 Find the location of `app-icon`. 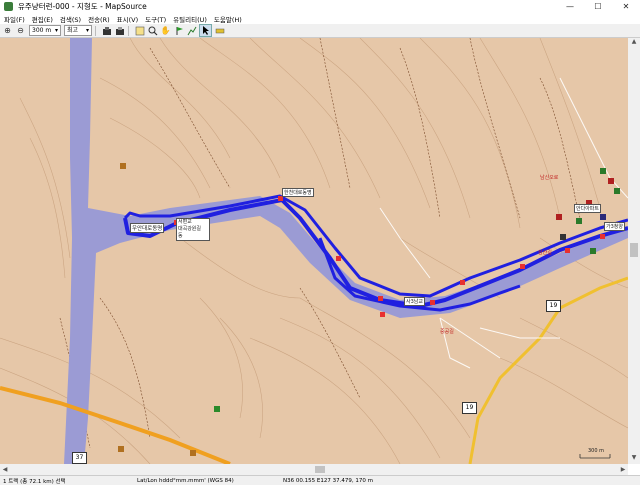

app-icon is located at coordinates (8, 6).